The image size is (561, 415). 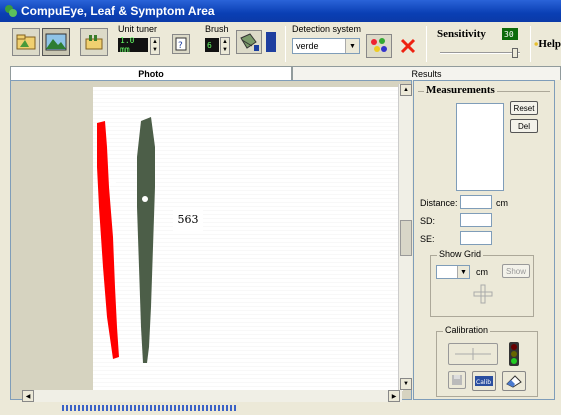 What do you see at coordinates (480, 53) in the screenshot?
I see `sensitivity-slider` at bounding box center [480, 53].